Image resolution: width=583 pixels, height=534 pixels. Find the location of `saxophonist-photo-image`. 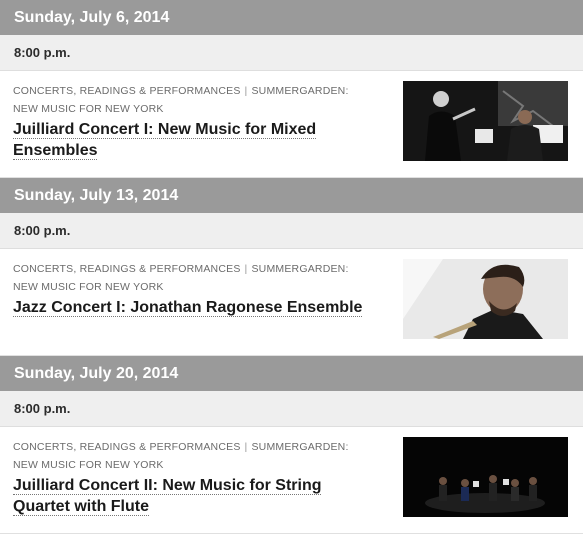

saxophonist-photo-image is located at coordinates (485, 299).